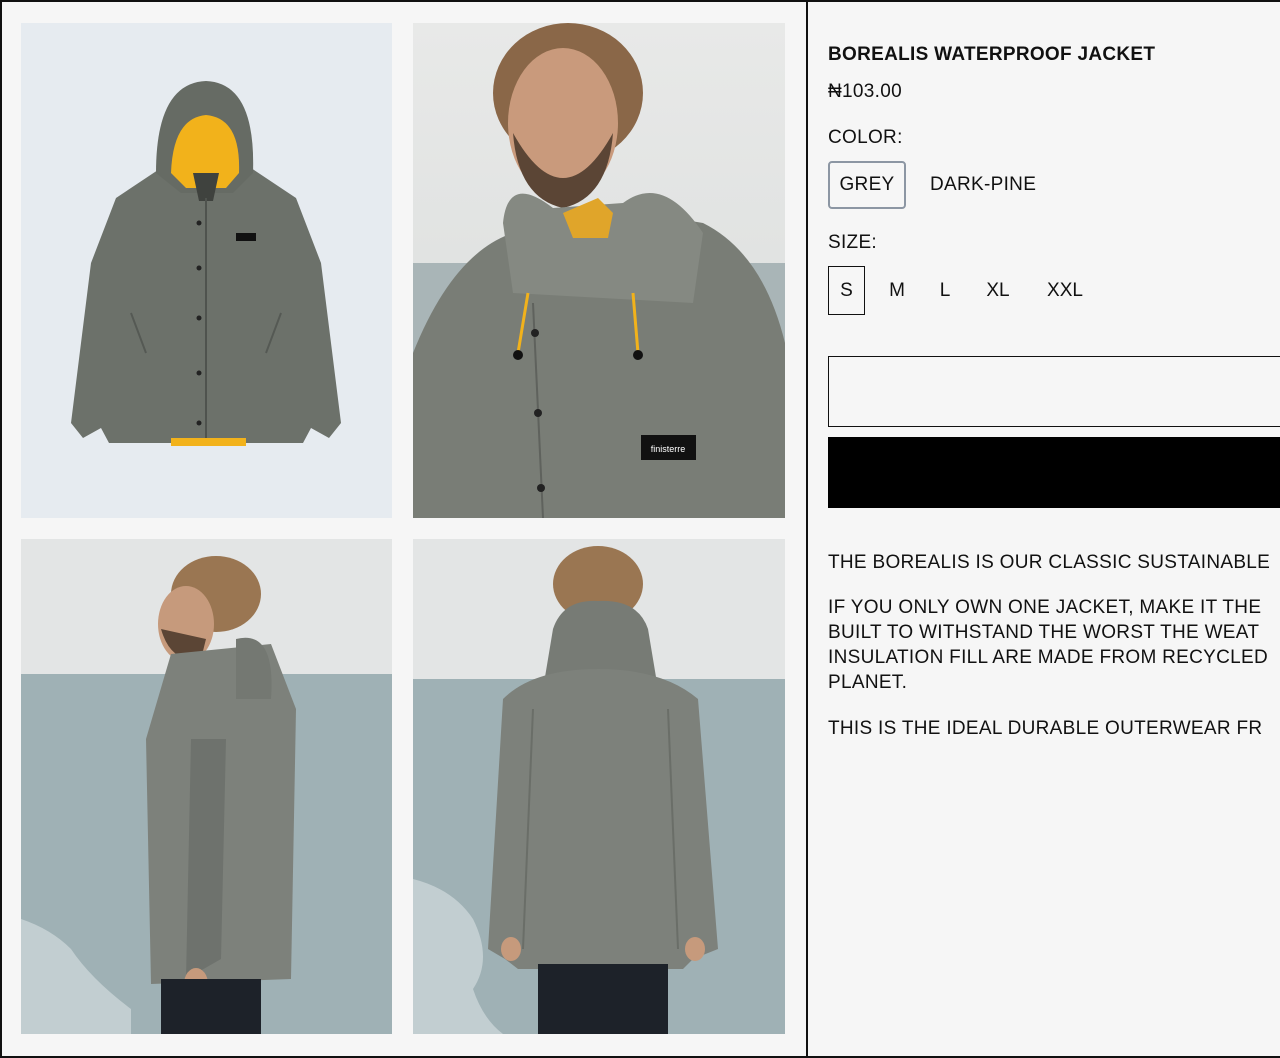 This screenshot has width=1280, height=1058. Describe the element at coordinates (897, 290) in the screenshot. I see `size-option-m: M` at that location.